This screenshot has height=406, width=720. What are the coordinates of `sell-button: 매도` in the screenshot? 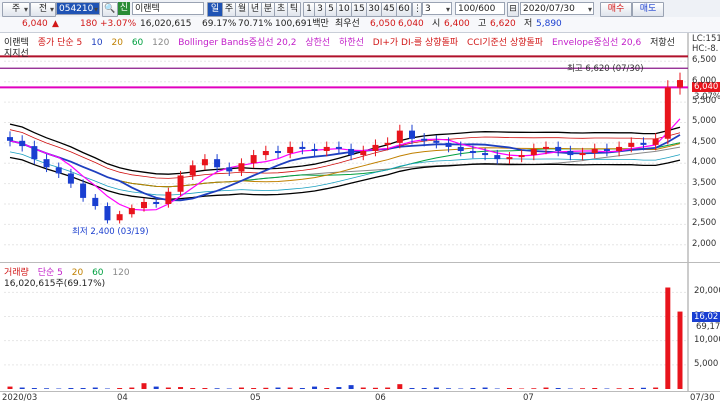 It's located at (648, 9).